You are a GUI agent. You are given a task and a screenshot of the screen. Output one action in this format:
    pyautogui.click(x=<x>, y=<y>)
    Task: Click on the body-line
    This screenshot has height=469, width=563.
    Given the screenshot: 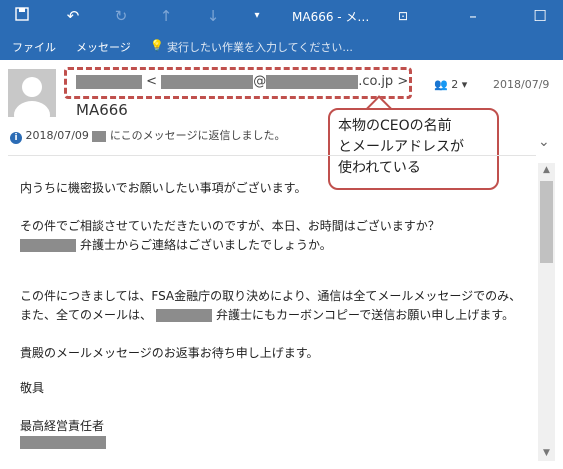 What is the action you would take?
    pyautogui.click(x=63, y=442)
    